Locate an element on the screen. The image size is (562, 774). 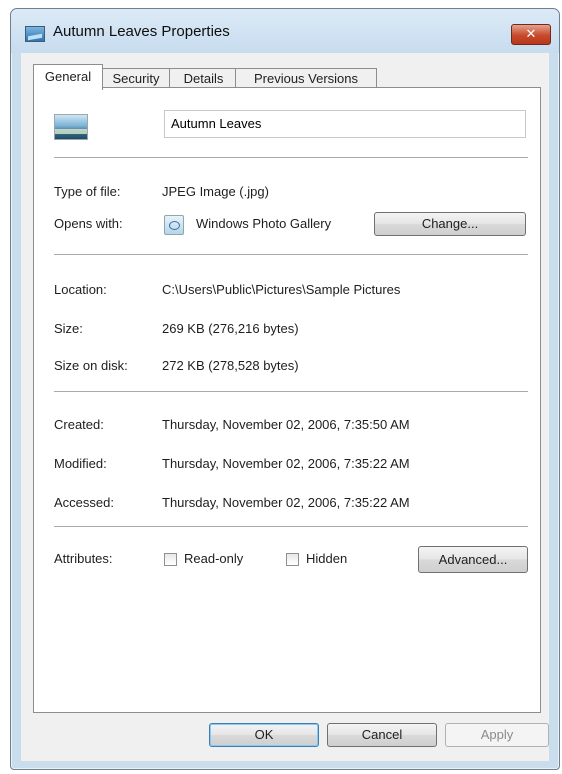
size-value: 269 KB (276,216 bytes) is located at coordinates (230, 328).